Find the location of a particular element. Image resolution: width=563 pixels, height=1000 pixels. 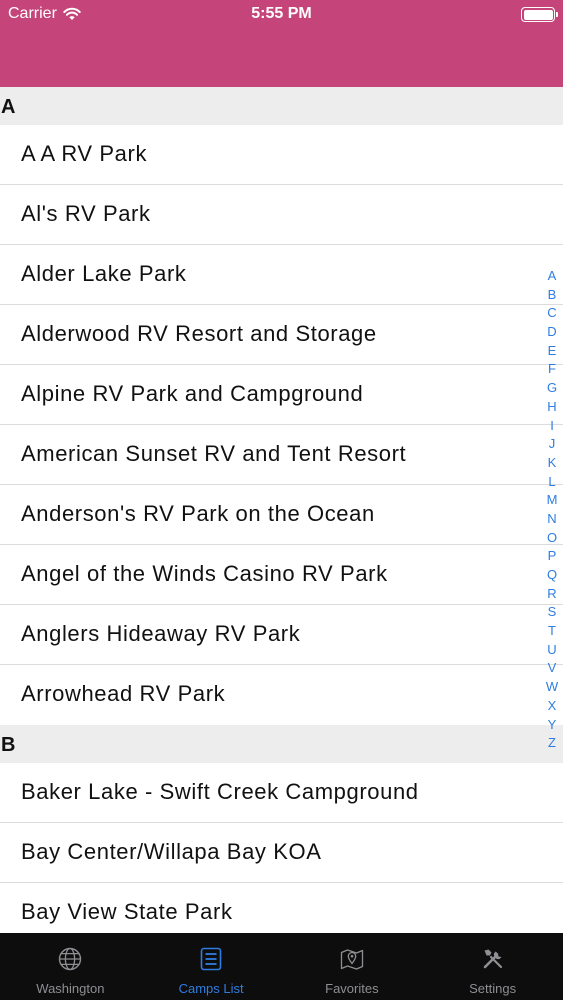

tab-label: Washington is located at coordinates (70, 988).